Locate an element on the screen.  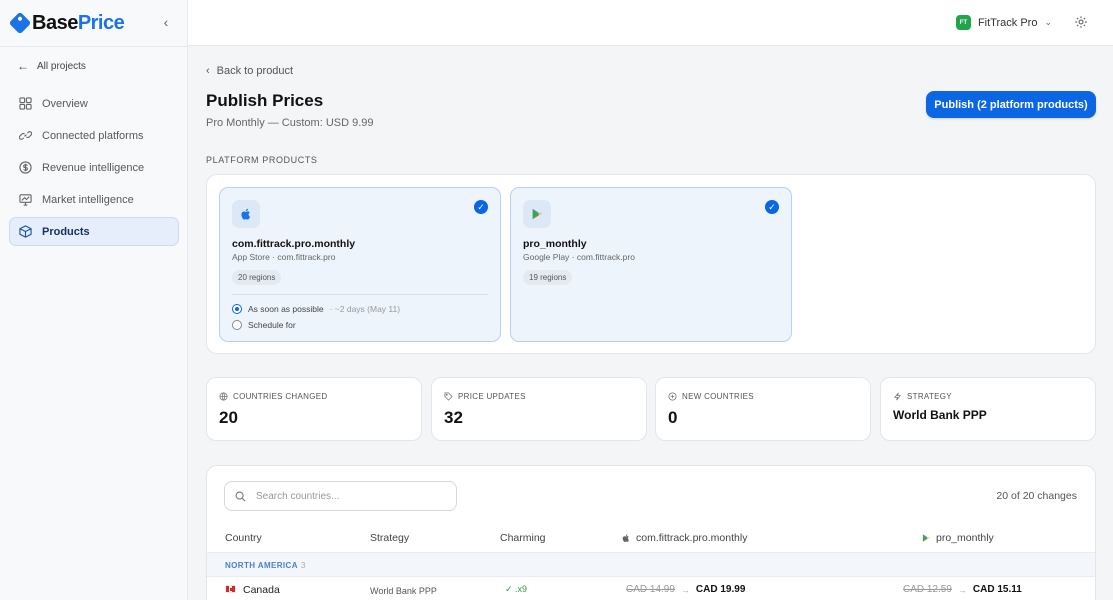
sidebar-item-label: Revenue intelligence is located at coordinates (93, 167).